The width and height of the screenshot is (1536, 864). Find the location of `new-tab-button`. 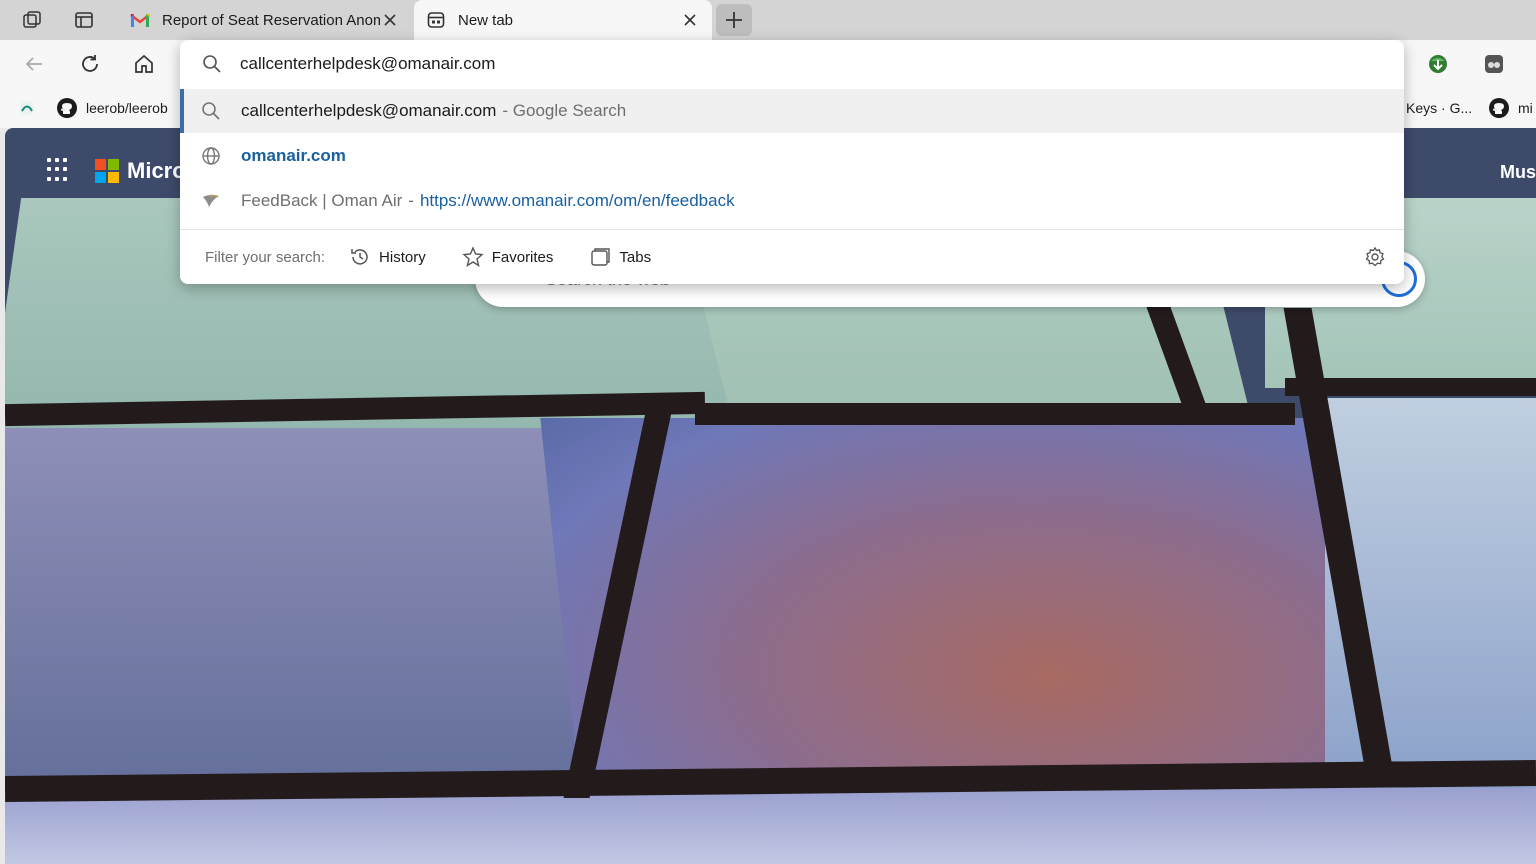

new-tab-button is located at coordinates (734, 20).